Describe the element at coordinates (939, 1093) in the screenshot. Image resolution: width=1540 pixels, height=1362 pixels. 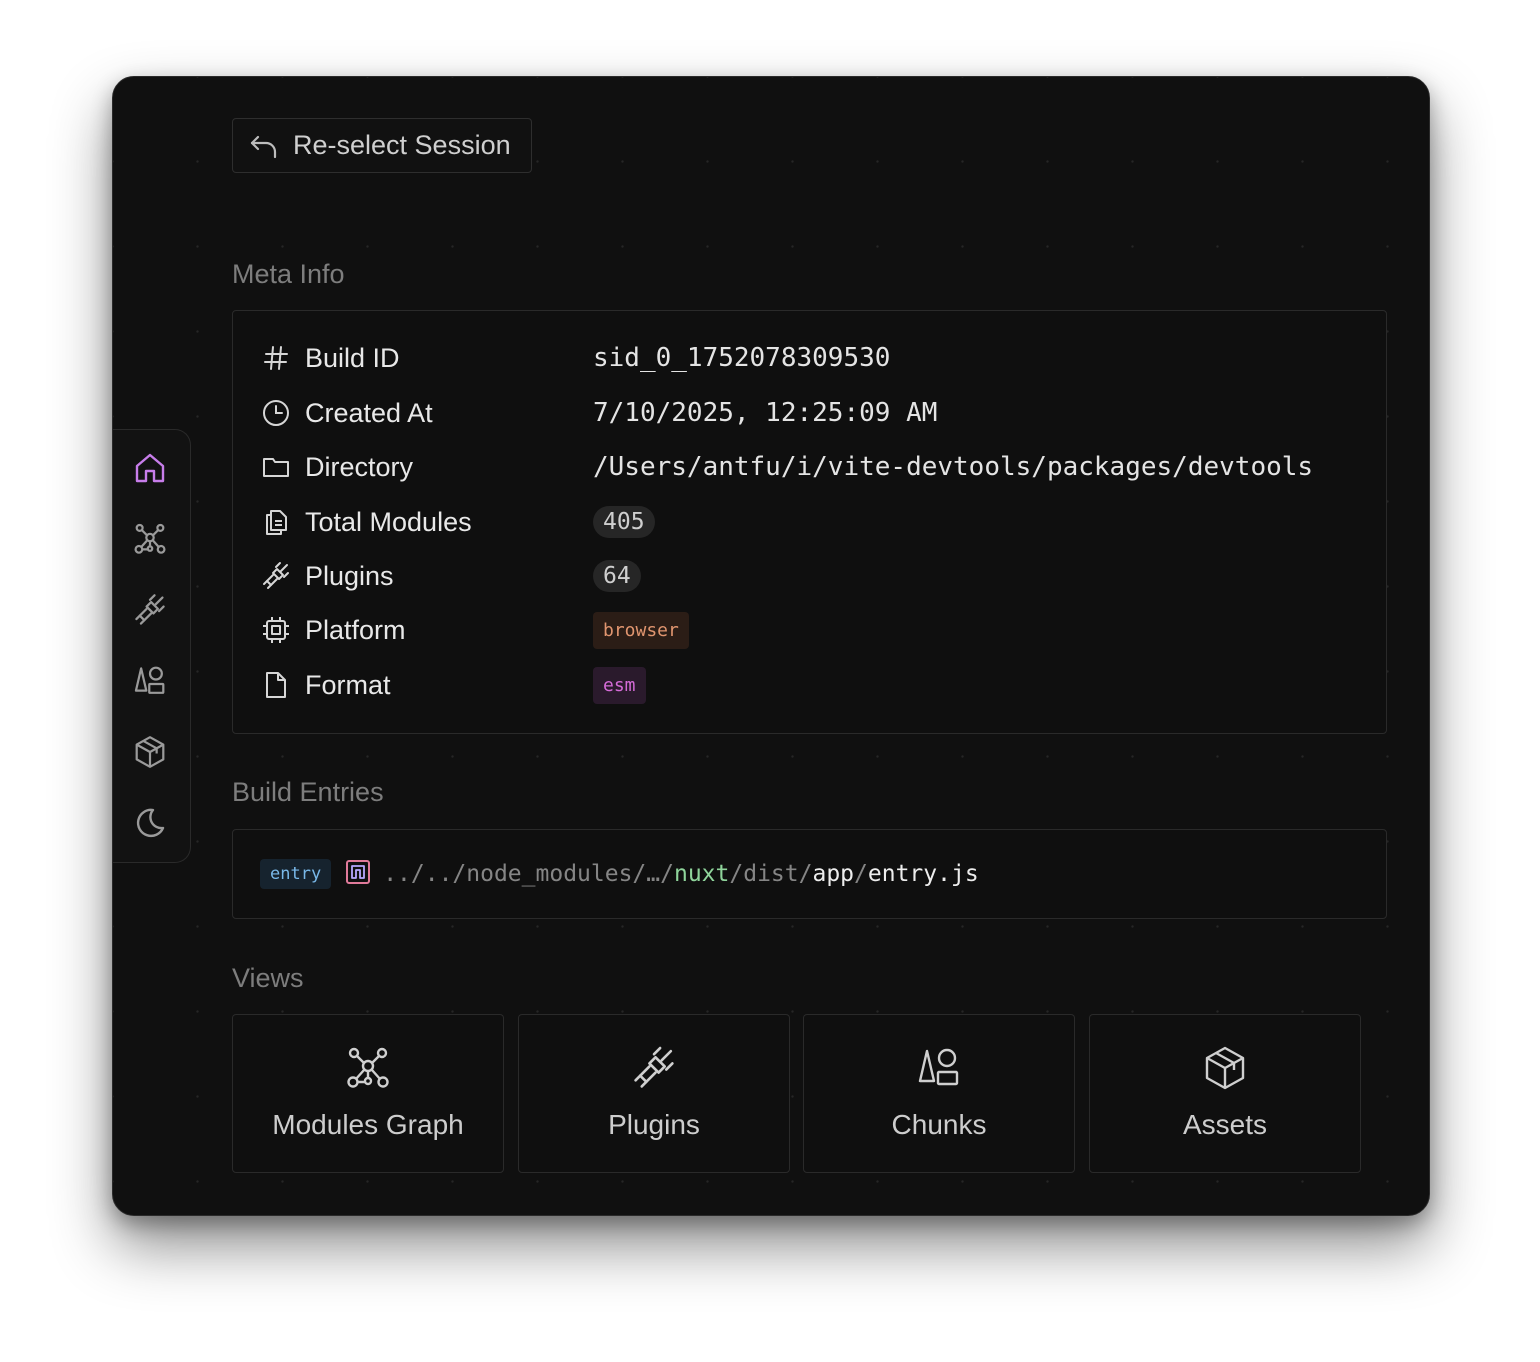
I see `view-card-chunks: Chunks` at that location.